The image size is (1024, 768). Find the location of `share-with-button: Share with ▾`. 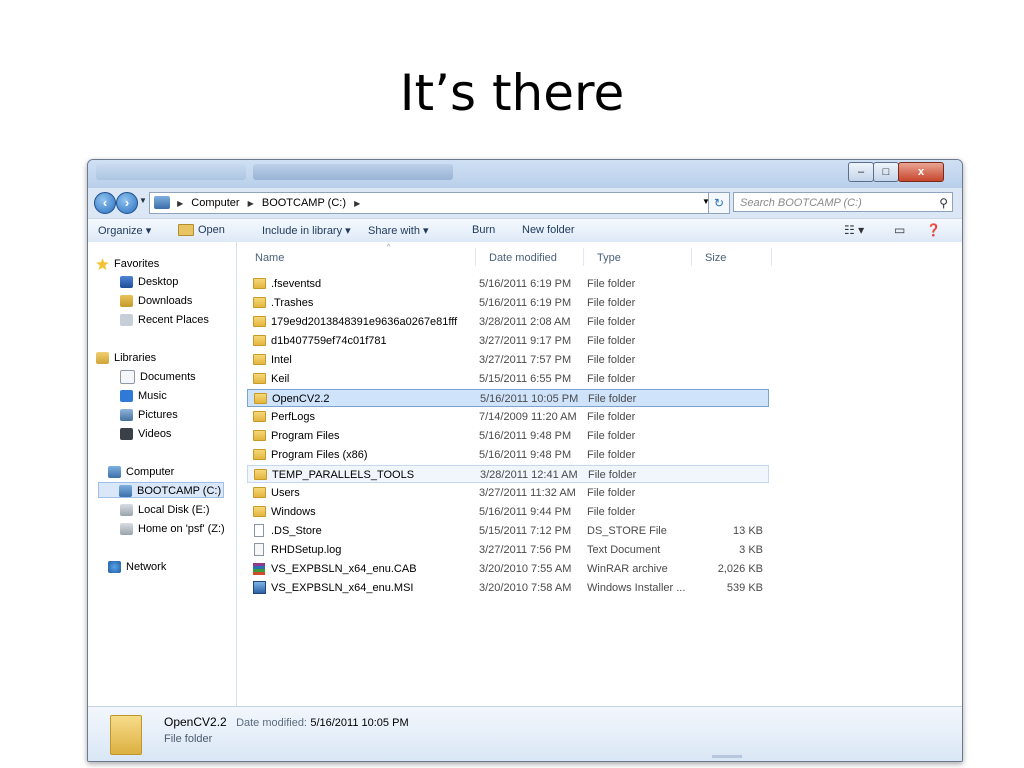

share-with-button: Share with ▾ is located at coordinates (398, 230).